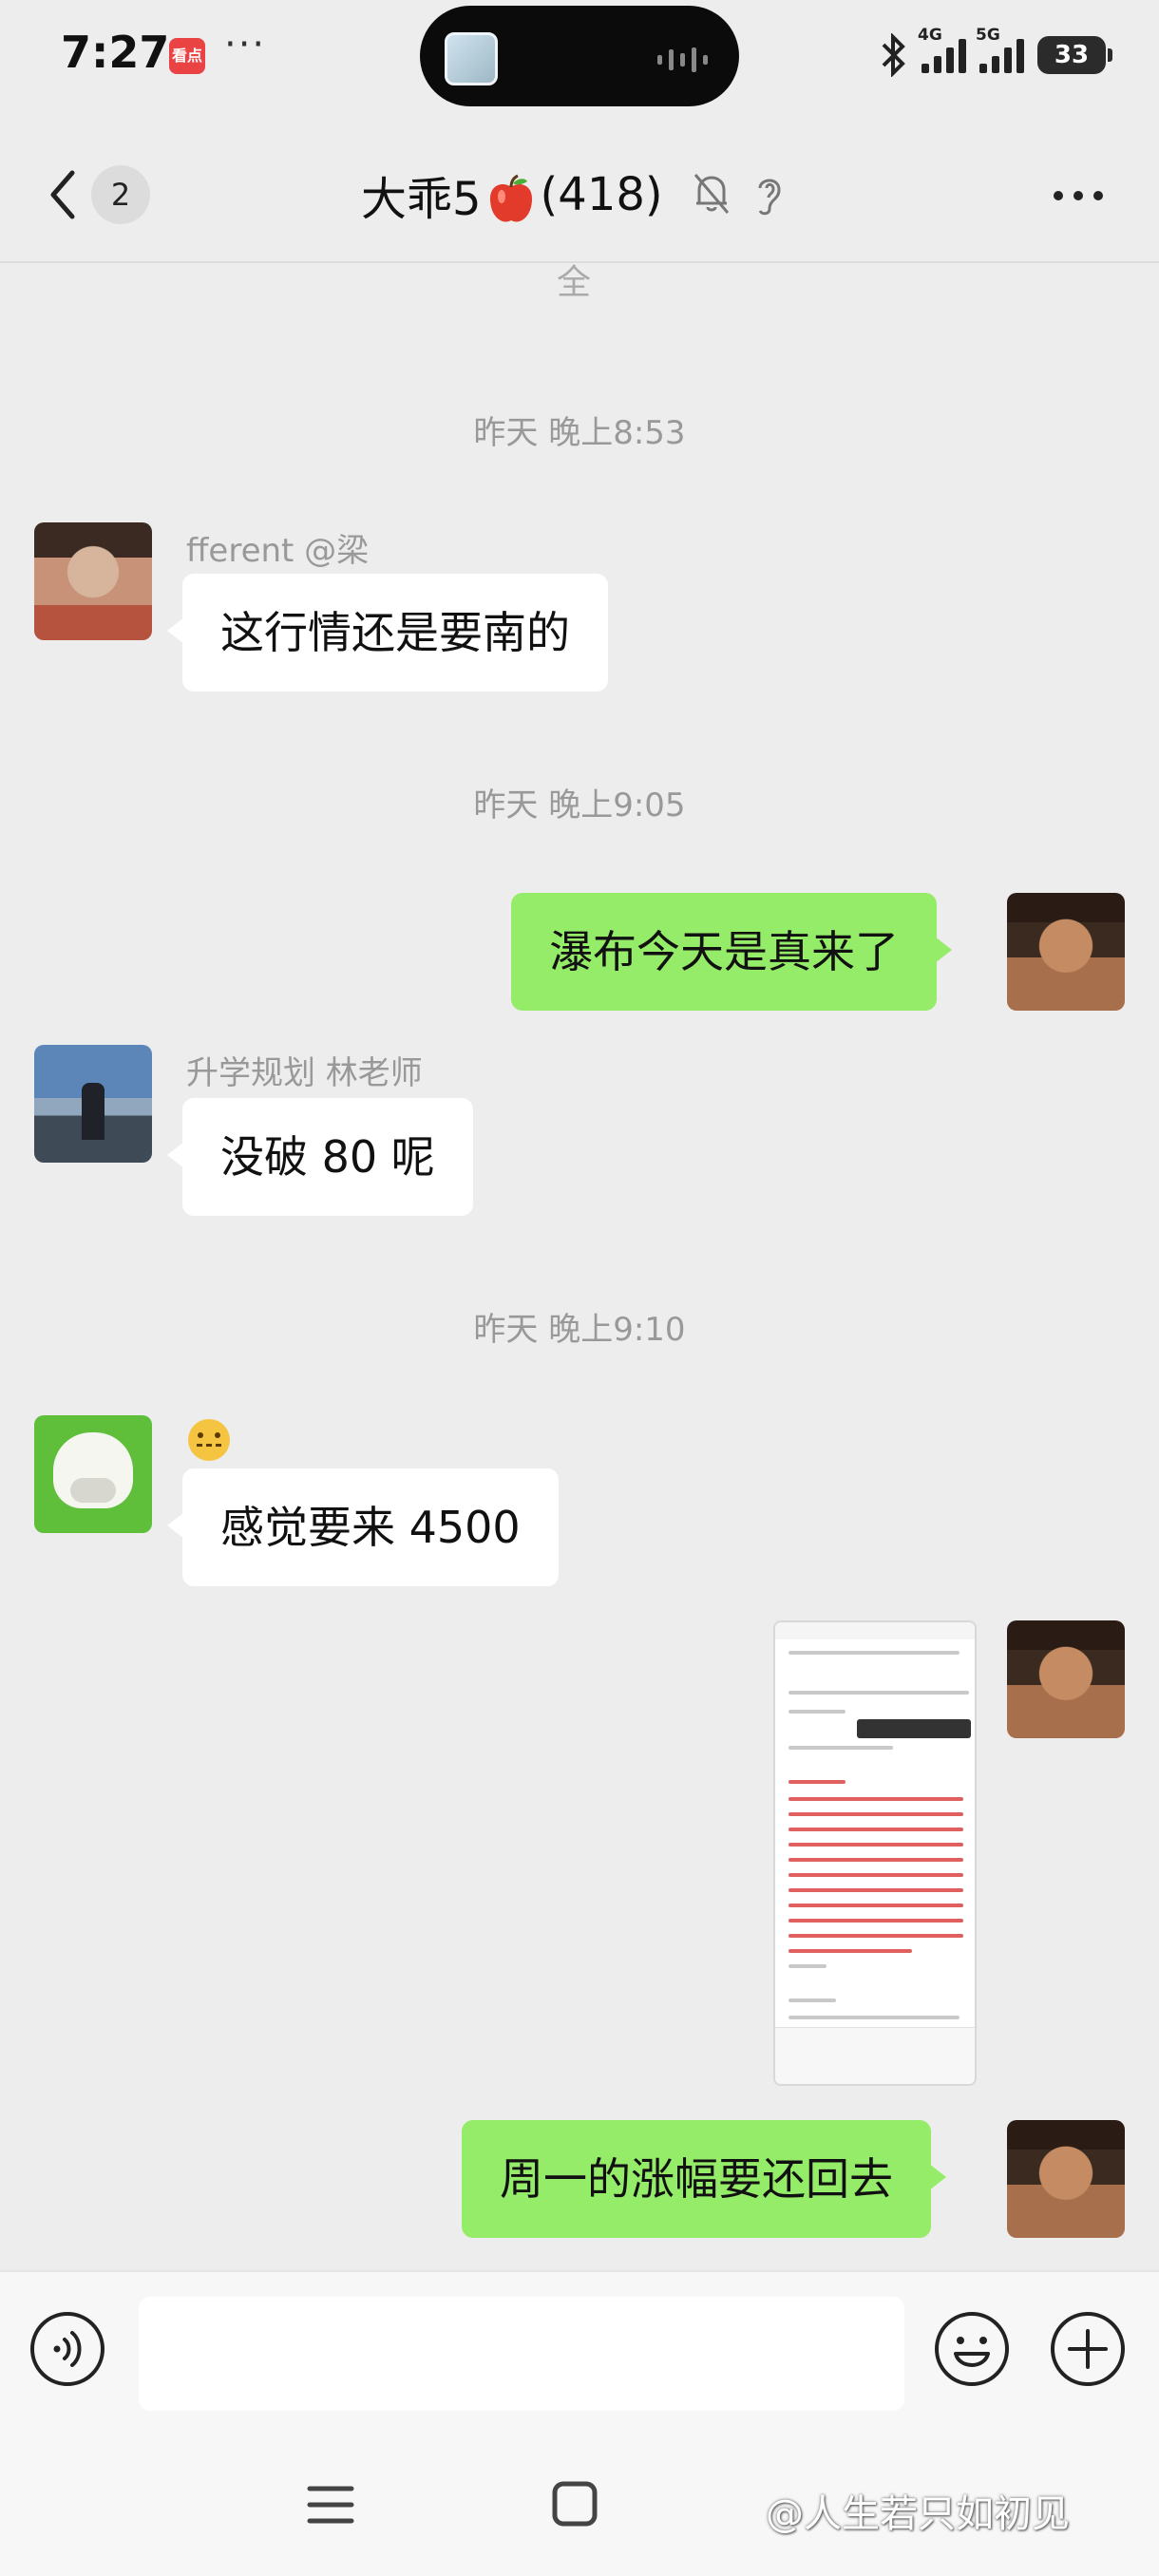 The image size is (1159, 2576). I want to click on emoji-icon, so click(972, 2349).